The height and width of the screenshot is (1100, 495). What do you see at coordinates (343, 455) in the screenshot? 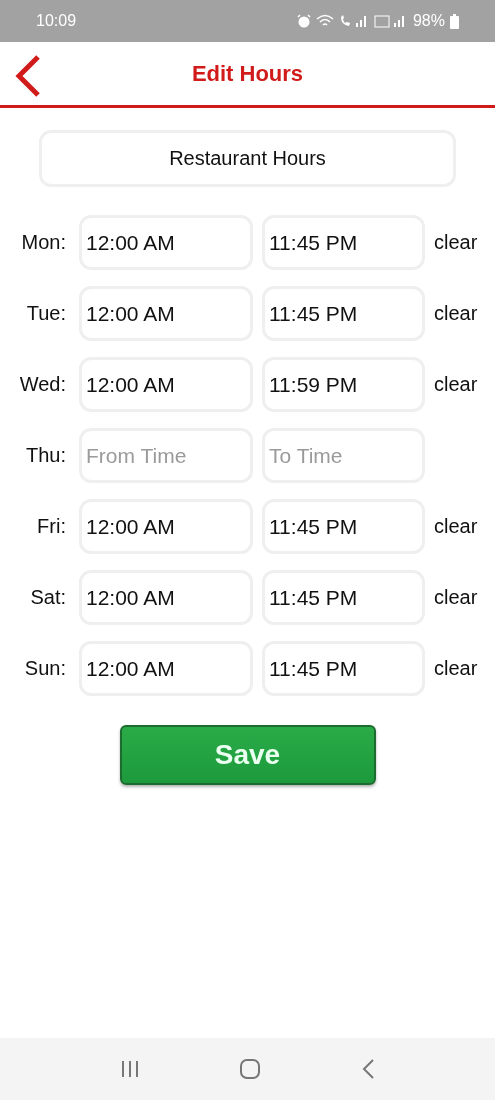
I see `to-time-field: To Time` at bounding box center [343, 455].